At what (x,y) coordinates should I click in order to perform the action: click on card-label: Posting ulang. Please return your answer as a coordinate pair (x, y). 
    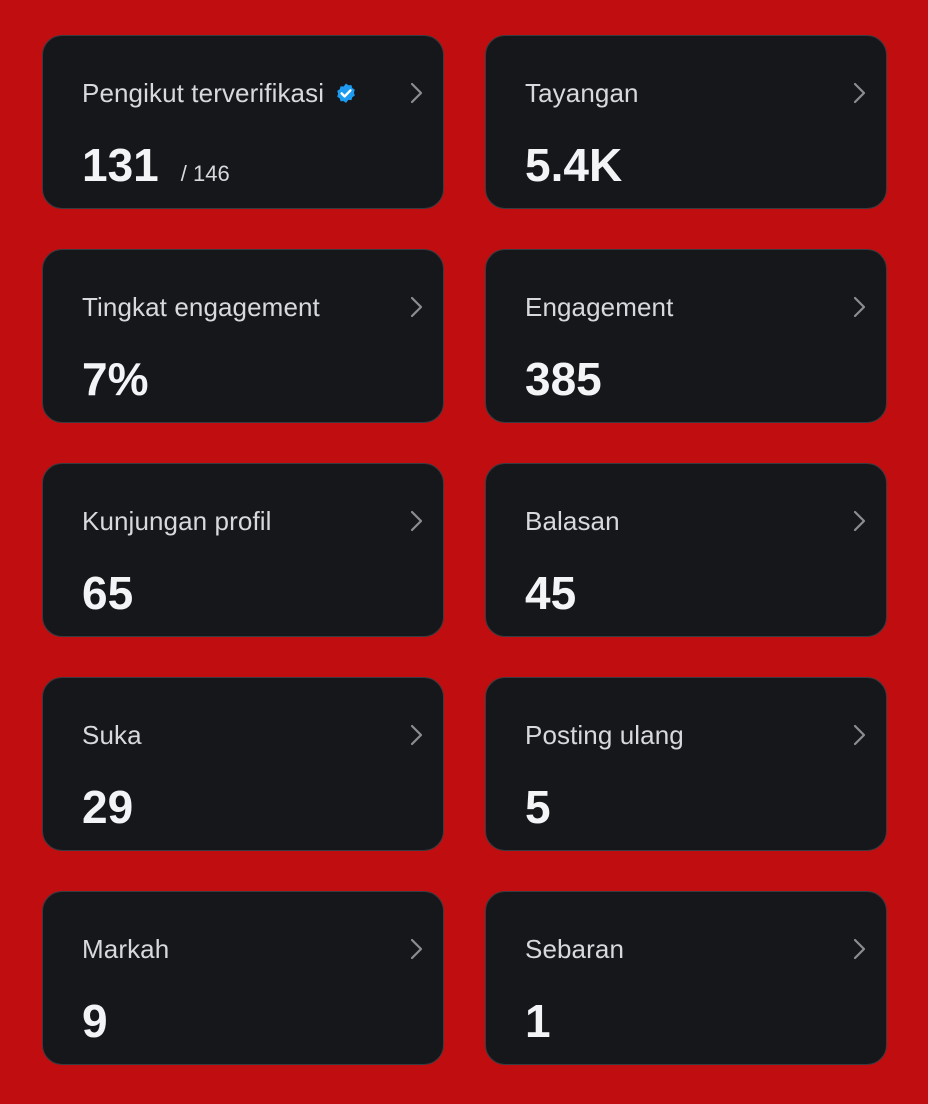
    Looking at the image, I should click on (604, 735).